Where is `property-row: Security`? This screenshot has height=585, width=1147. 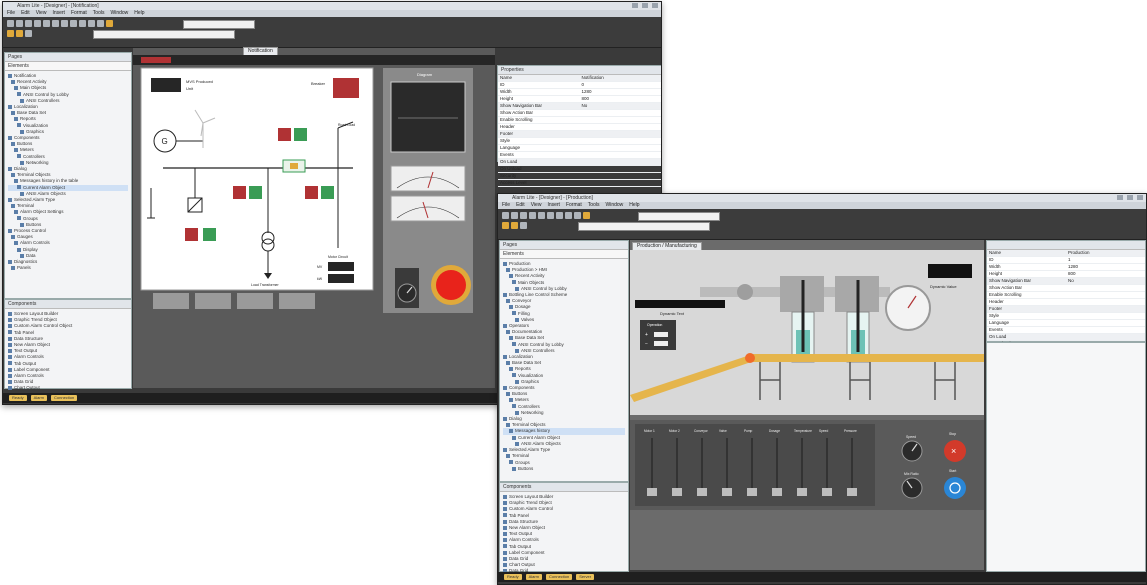
property-row: Security is located at coordinates (579, 176).